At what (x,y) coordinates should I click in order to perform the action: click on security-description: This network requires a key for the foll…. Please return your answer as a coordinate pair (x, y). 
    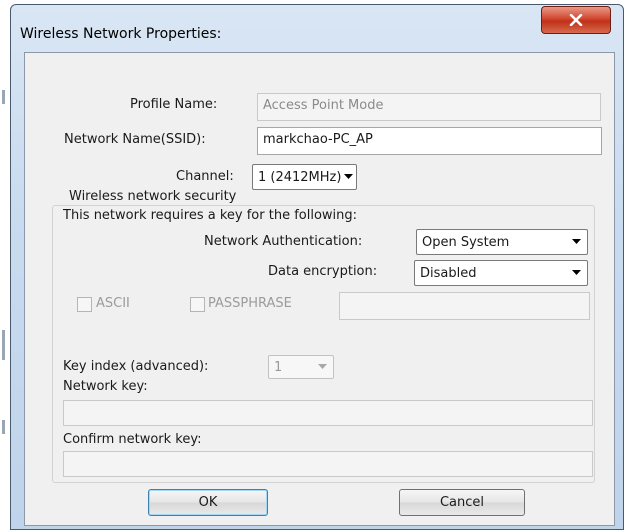
    Looking at the image, I should click on (210, 215).